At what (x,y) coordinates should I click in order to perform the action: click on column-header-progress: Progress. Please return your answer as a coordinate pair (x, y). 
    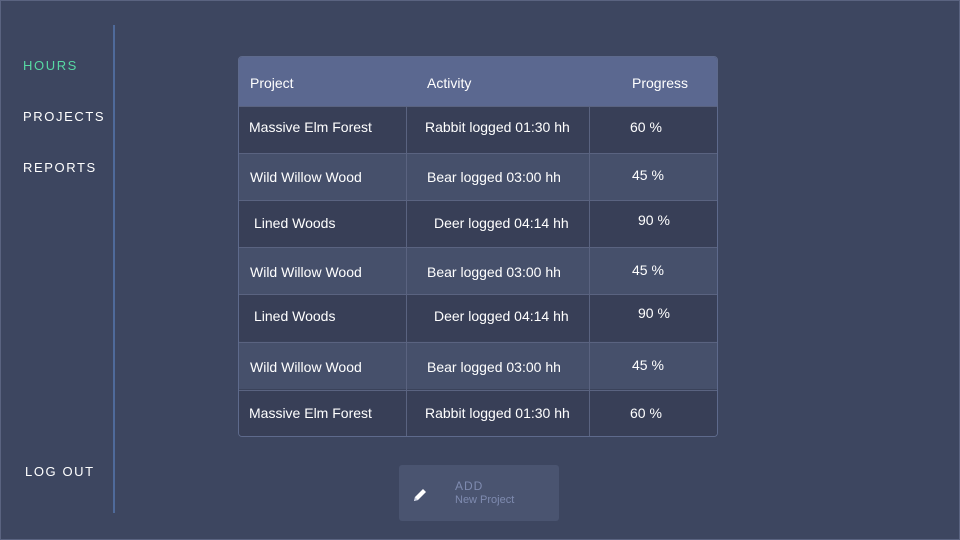
    Looking at the image, I should click on (660, 83).